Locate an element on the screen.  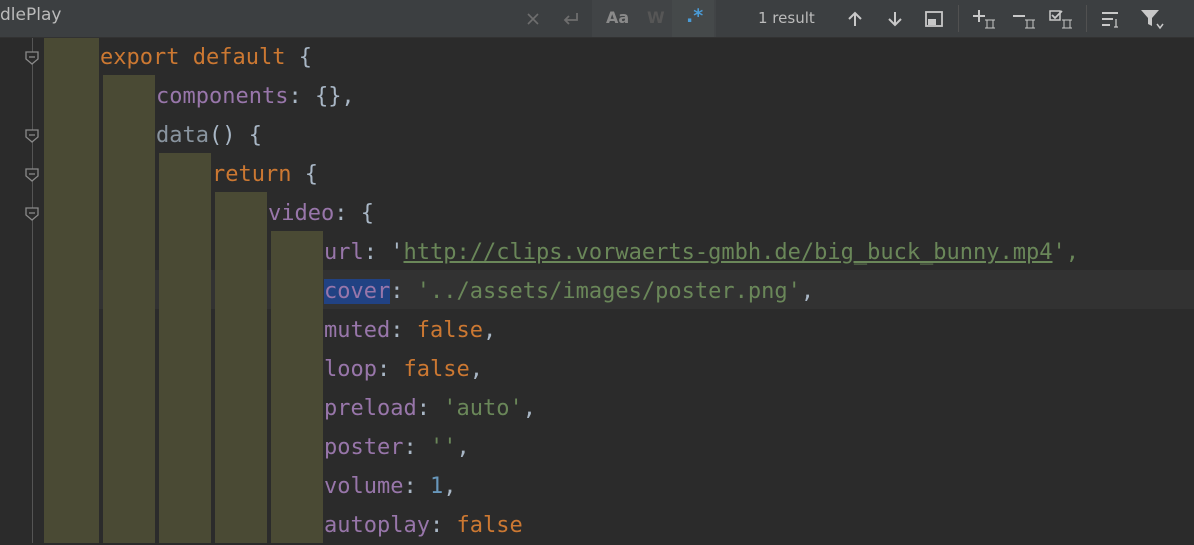
code-line: muted: false, is located at coordinates (410, 330).